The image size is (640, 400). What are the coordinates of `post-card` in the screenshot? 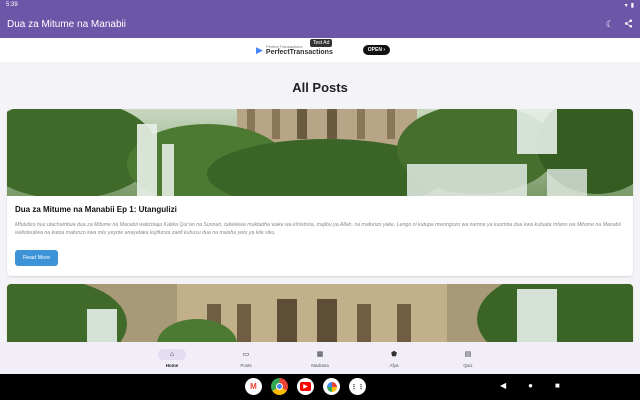 It's located at (320, 313).